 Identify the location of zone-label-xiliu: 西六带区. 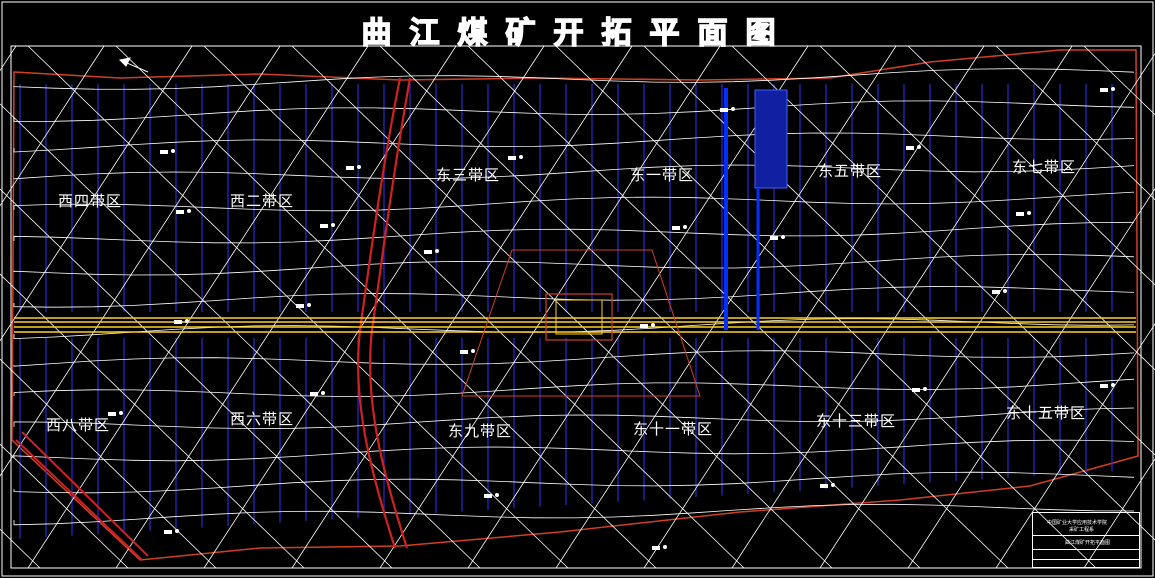
(262, 419).